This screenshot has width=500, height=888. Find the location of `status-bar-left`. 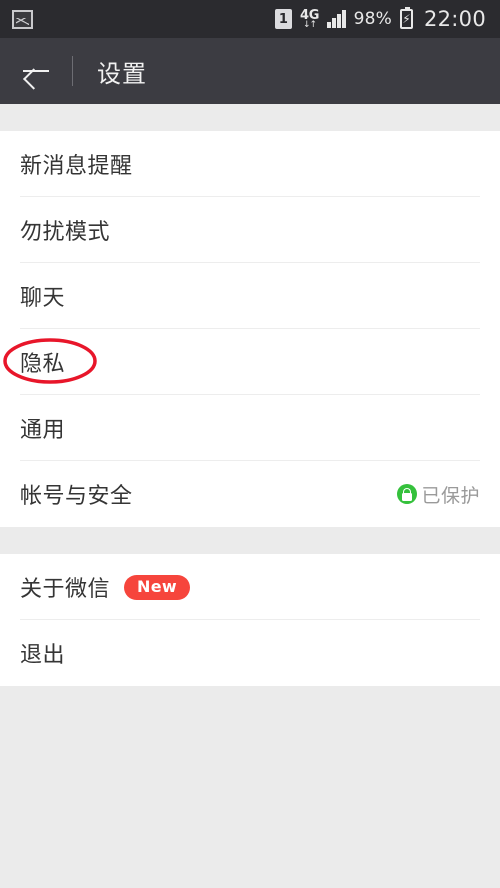

status-bar-left is located at coordinates (22, 19).